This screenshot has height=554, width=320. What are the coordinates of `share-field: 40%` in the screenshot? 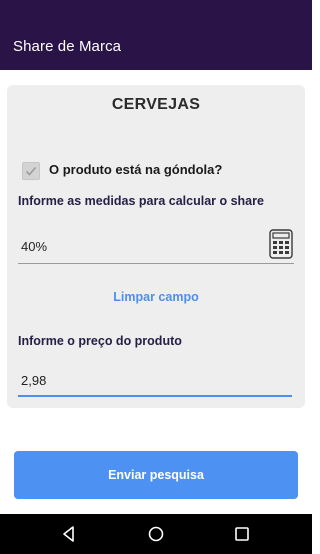 It's located at (156, 244).